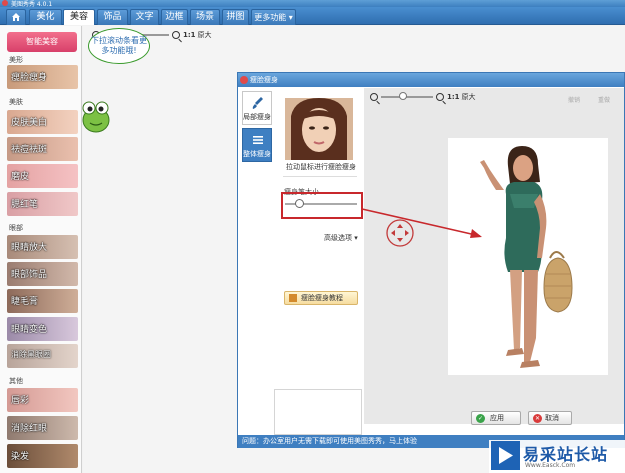 This screenshot has width=625, height=473. What do you see at coordinates (257, 103) in the screenshot?
I see `brush-icon` at bounding box center [257, 103].